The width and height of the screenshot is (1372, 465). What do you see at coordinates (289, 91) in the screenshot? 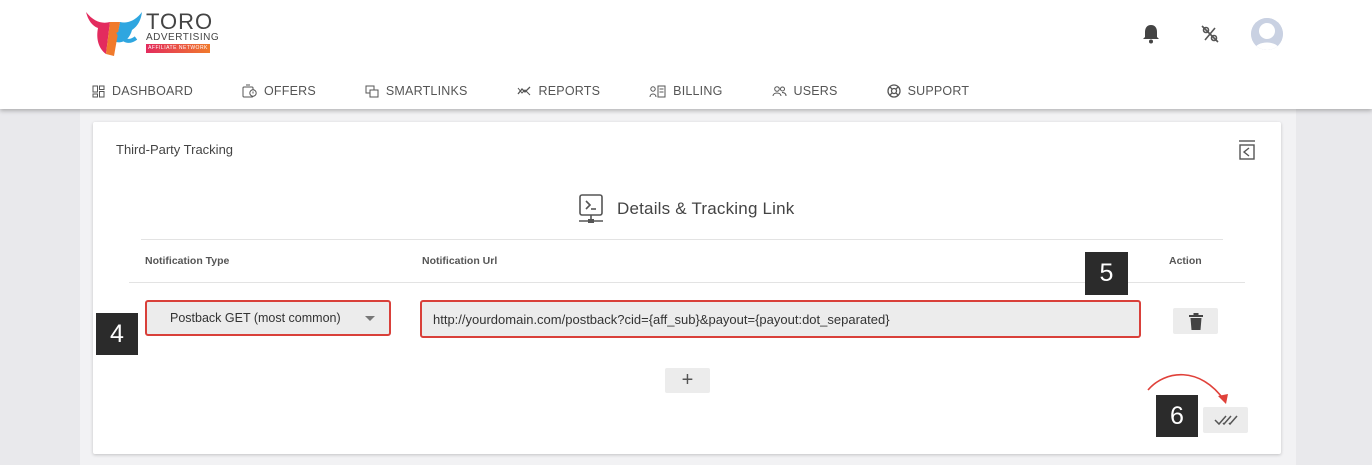
I see `nav-offers-label: OFFERS` at bounding box center [289, 91].